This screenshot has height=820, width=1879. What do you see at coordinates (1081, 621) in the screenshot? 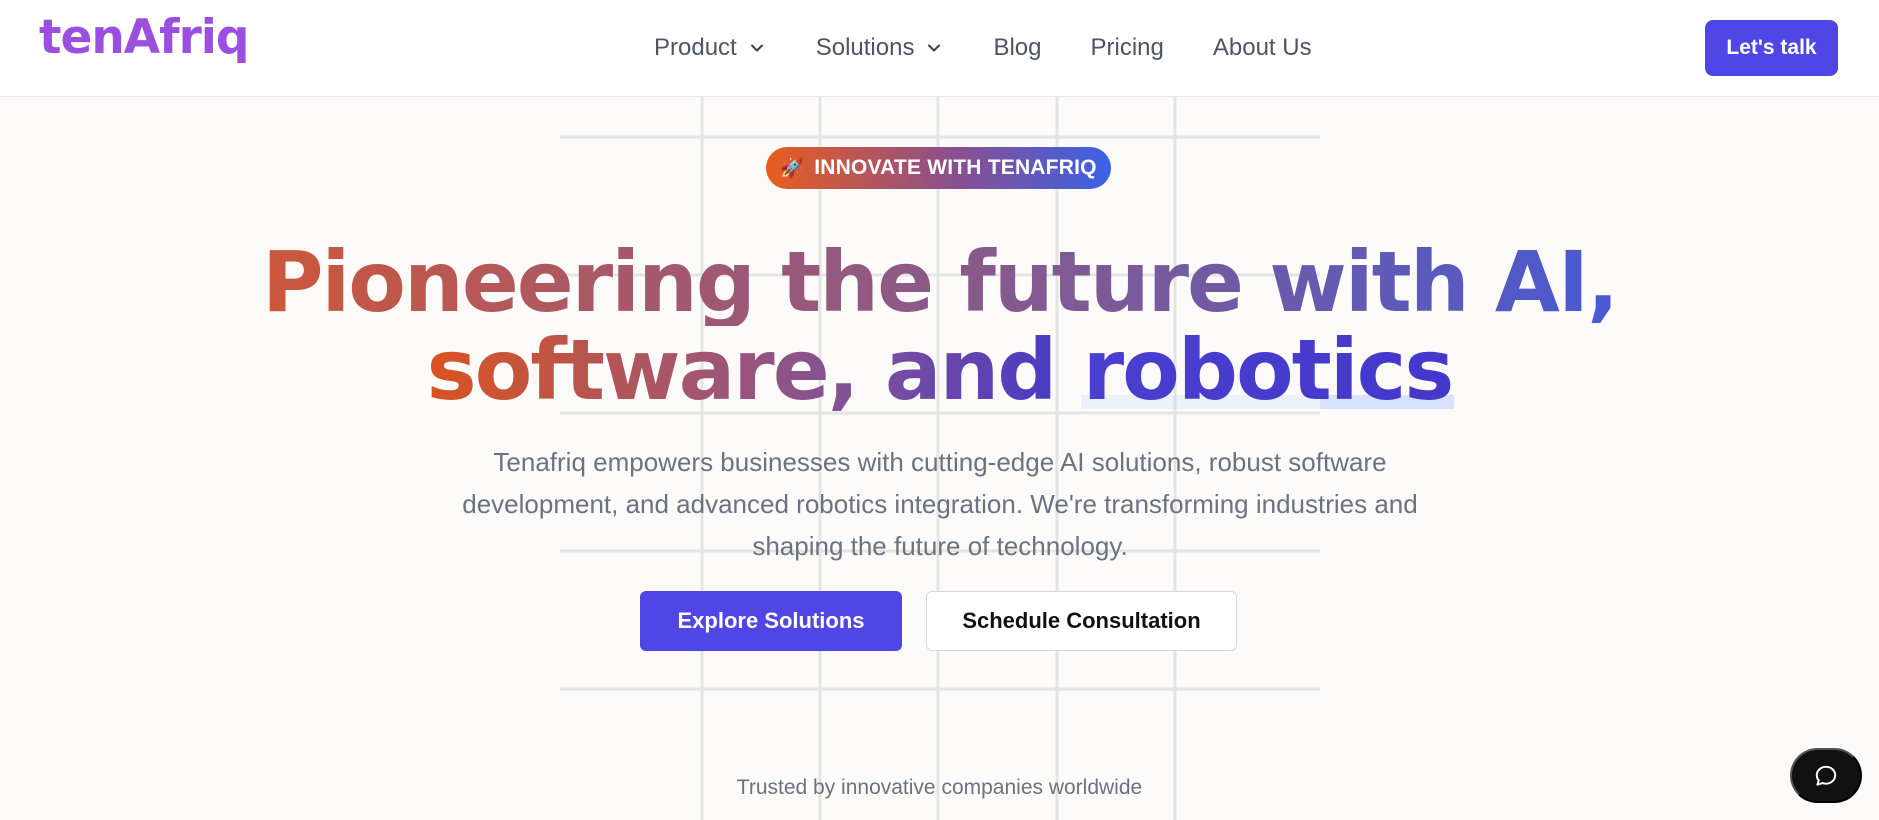
I see `schedule-consultation-button: Schedule Consultation` at bounding box center [1081, 621].